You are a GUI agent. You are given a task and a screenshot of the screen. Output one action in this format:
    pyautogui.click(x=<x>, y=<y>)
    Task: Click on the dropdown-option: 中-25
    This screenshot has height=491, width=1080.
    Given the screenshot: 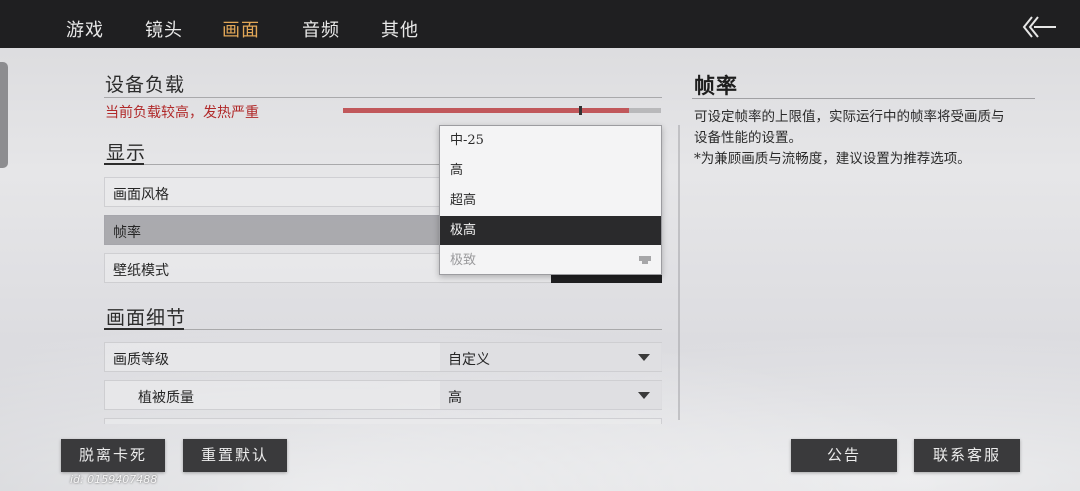 What is the action you would take?
    pyautogui.click(x=550, y=140)
    